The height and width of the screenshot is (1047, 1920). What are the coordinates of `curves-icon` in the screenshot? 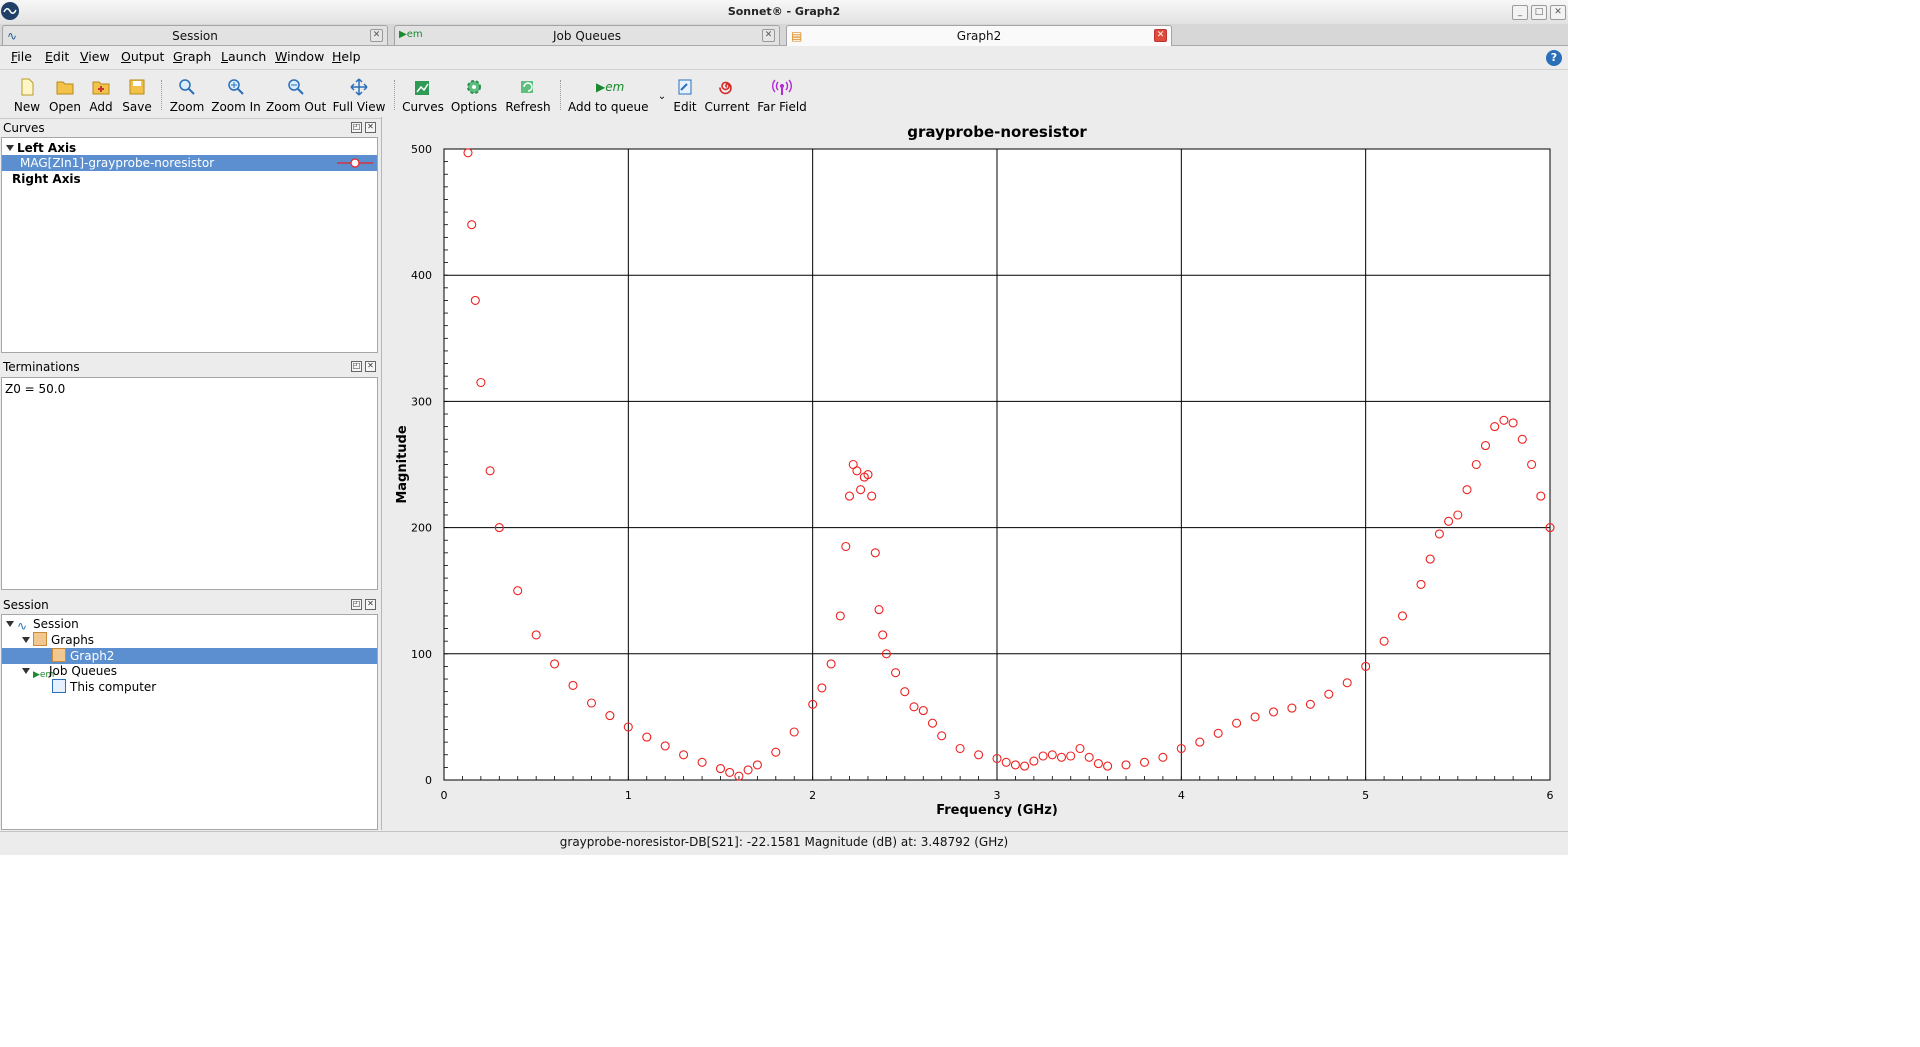 It's located at (423, 87).